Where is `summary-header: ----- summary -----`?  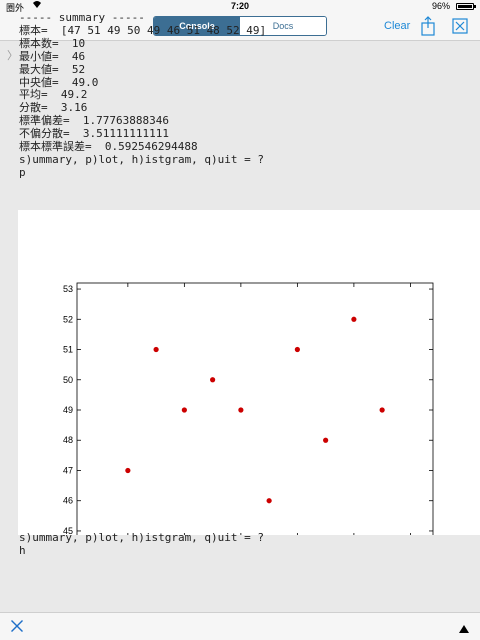 summary-header: ----- summary ----- is located at coordinates (82, 17).